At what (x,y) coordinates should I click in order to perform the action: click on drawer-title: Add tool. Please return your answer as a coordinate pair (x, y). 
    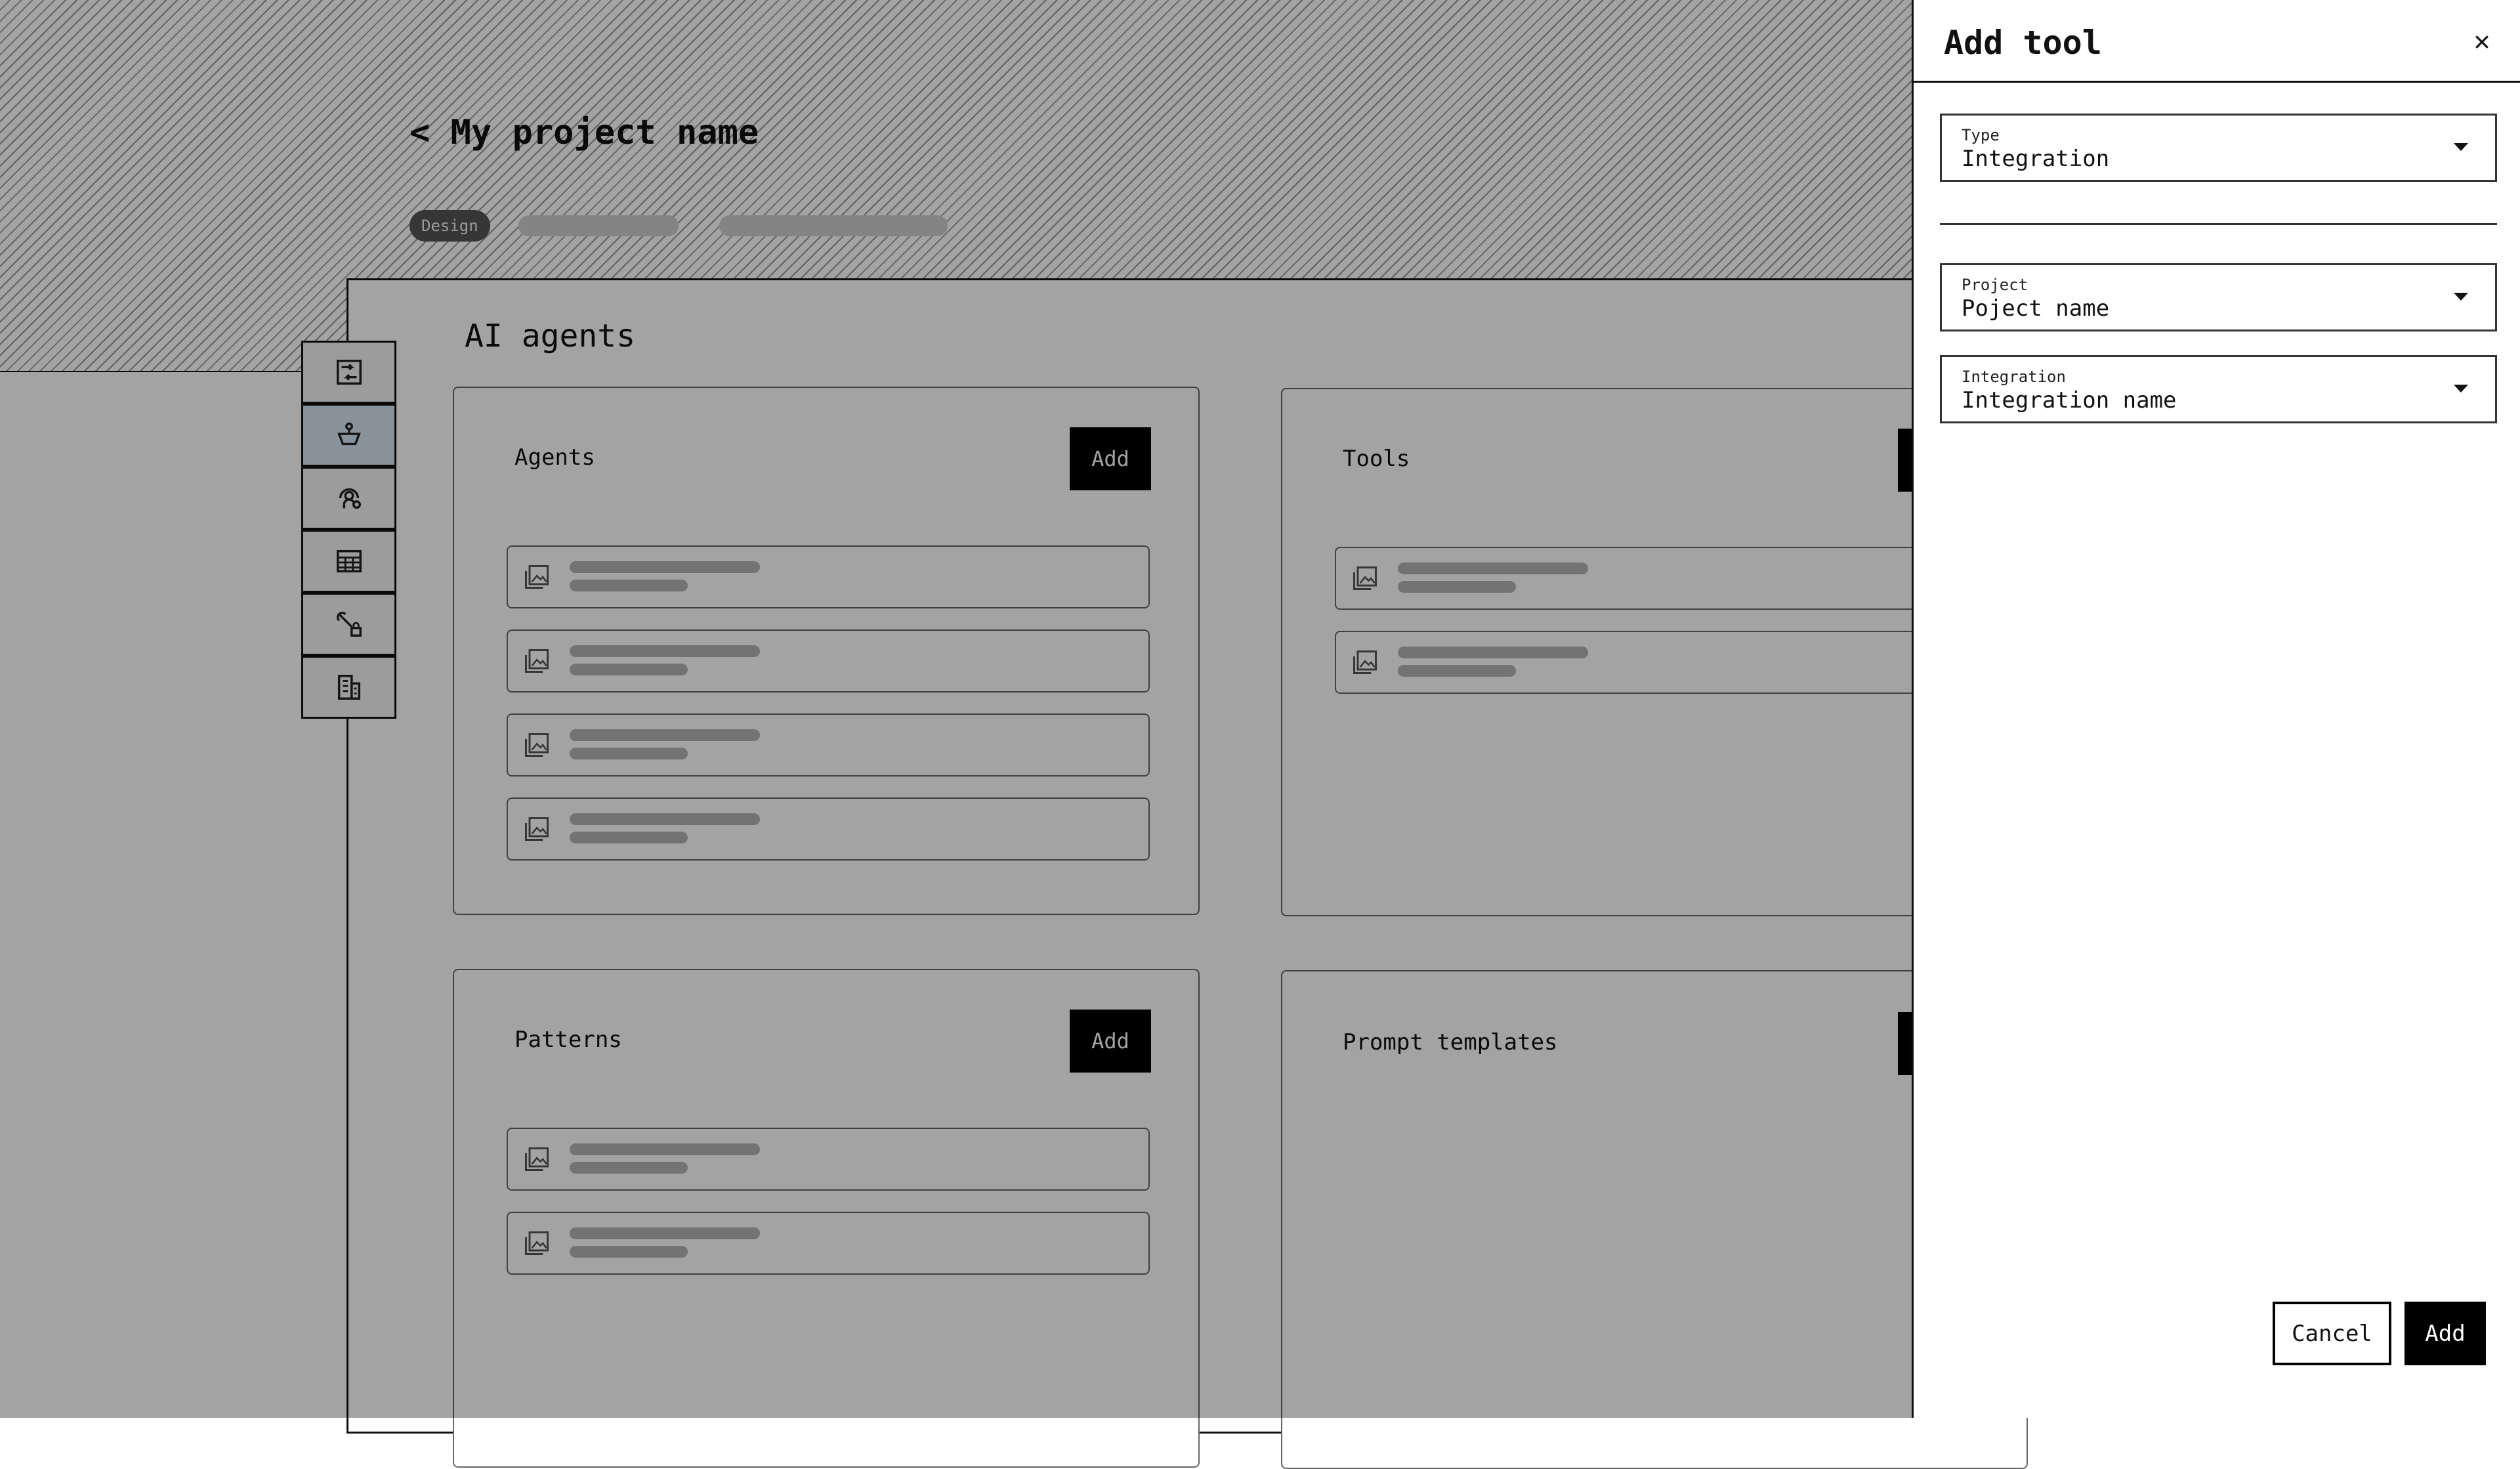
    Looking at the image, I should click on (2023, 43).